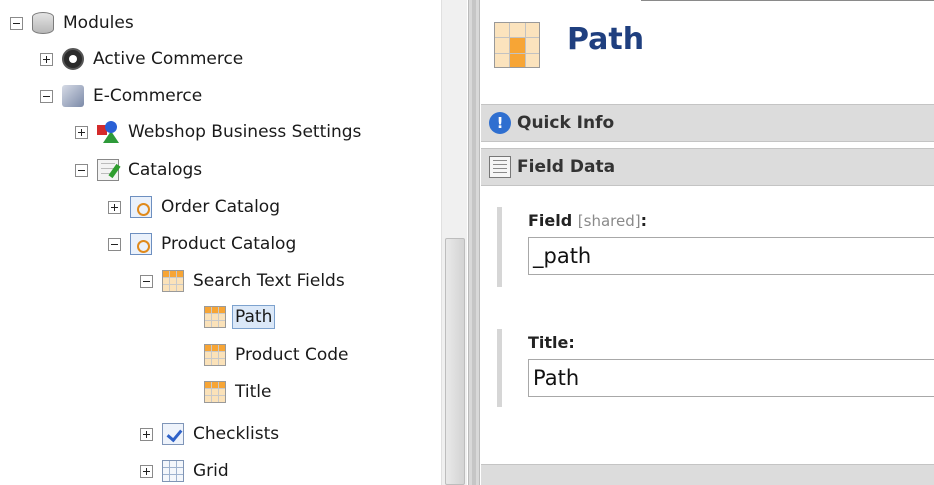  What do you see at coordinates (236, 434) in the screenshot?
I see `tree-node-label: Checklists` at bounding box center [236, 434].